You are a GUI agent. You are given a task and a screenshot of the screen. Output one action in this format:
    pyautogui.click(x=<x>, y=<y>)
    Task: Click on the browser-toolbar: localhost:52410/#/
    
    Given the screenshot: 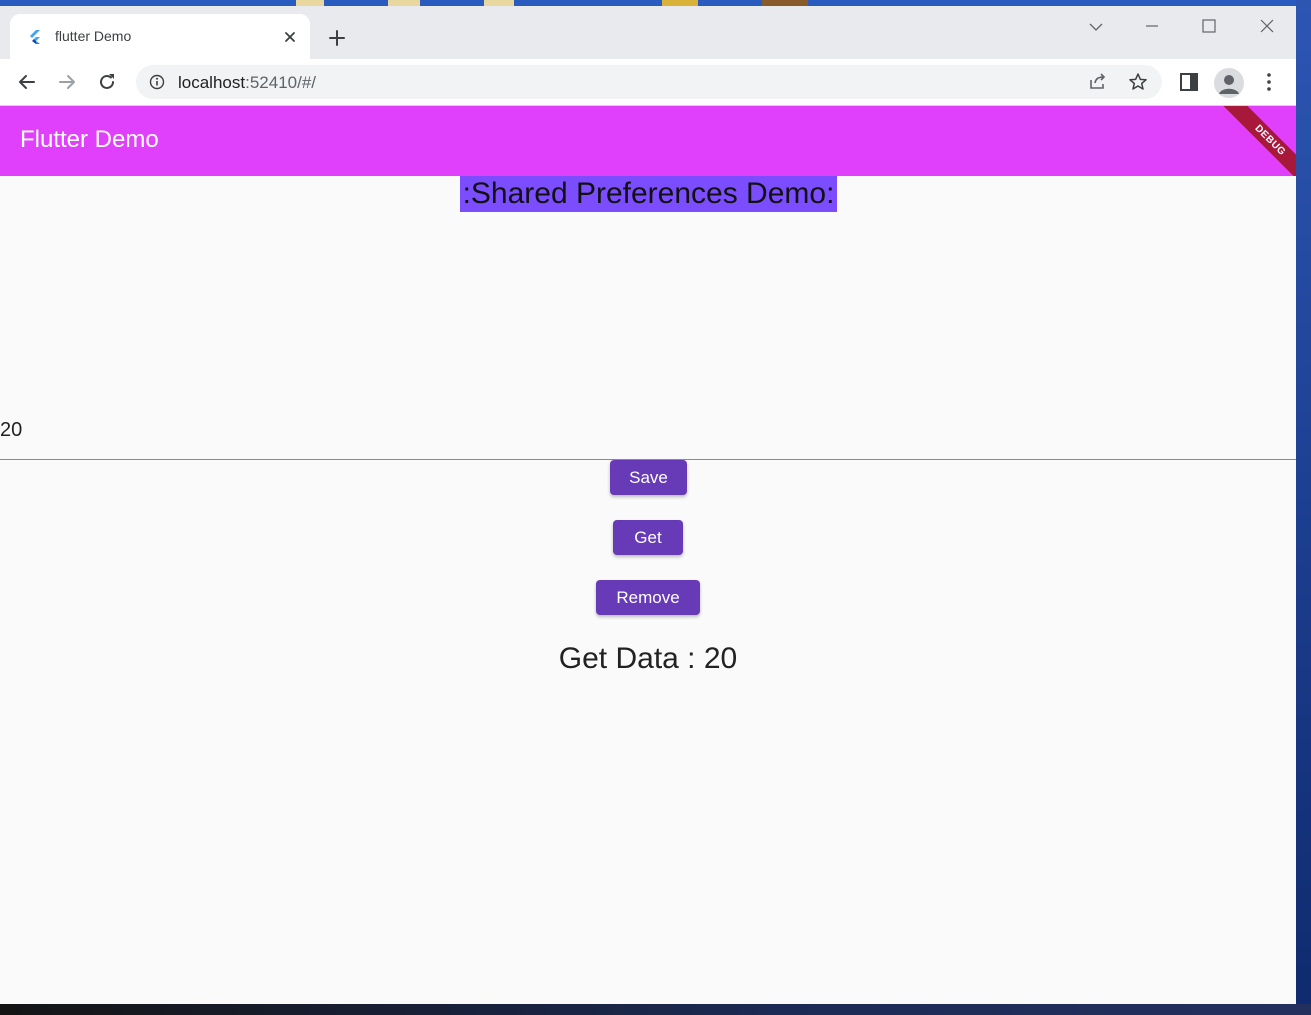 What is the action you would take?
    pyautogui.click(x=648, y=82)
    